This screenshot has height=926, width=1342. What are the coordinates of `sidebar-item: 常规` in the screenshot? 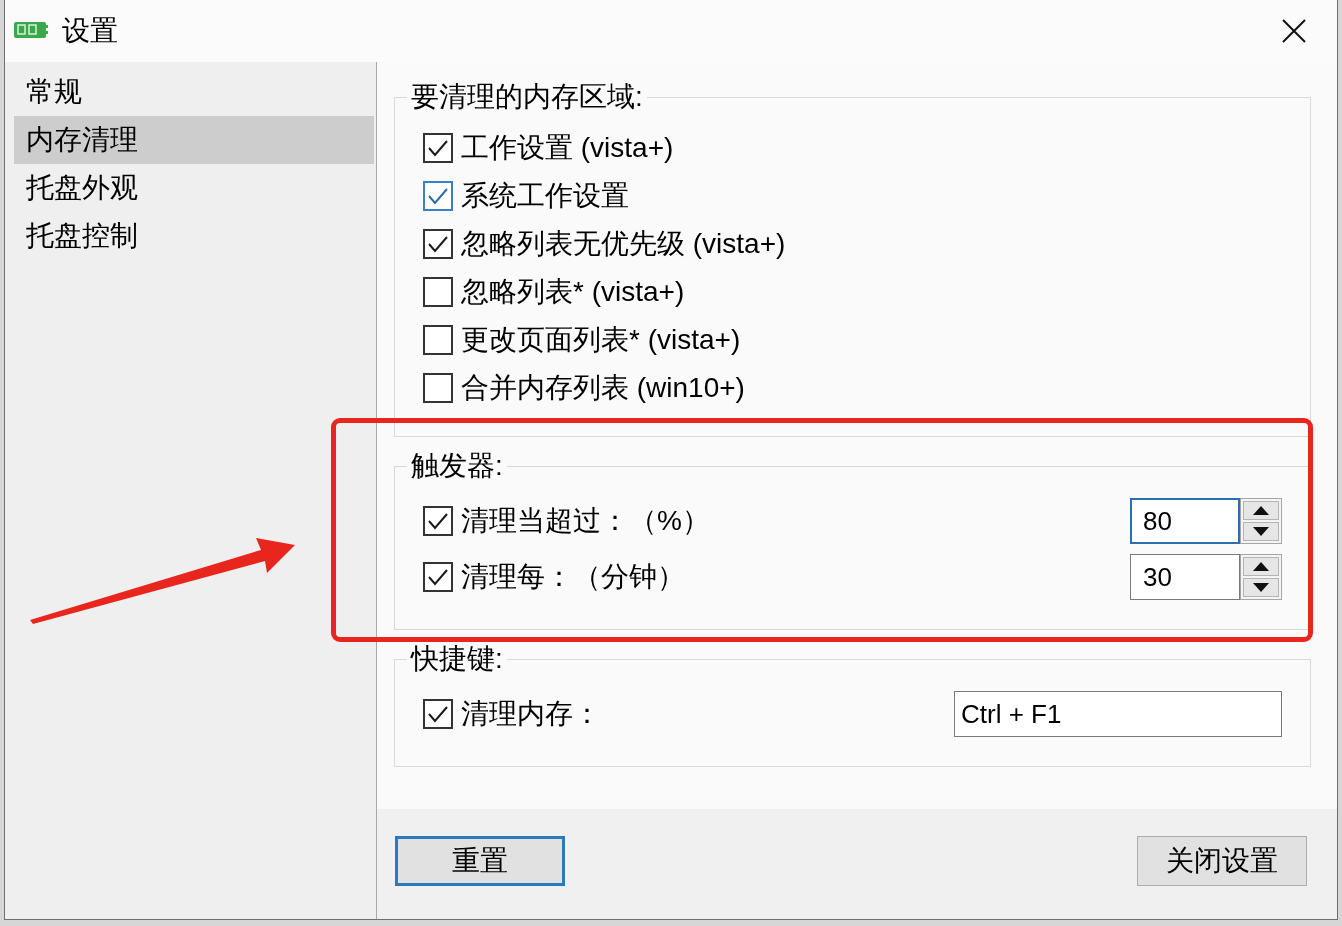 It's located at (194, 92).